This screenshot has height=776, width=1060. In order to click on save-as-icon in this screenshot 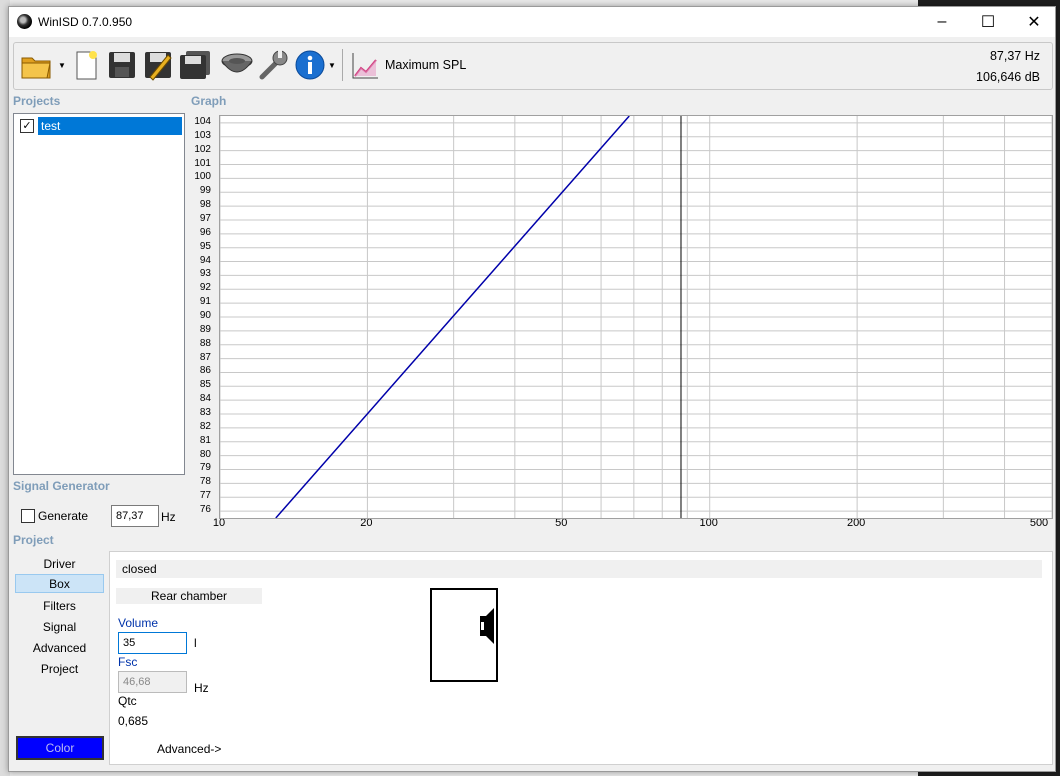, I will do `click(158, 65)`.